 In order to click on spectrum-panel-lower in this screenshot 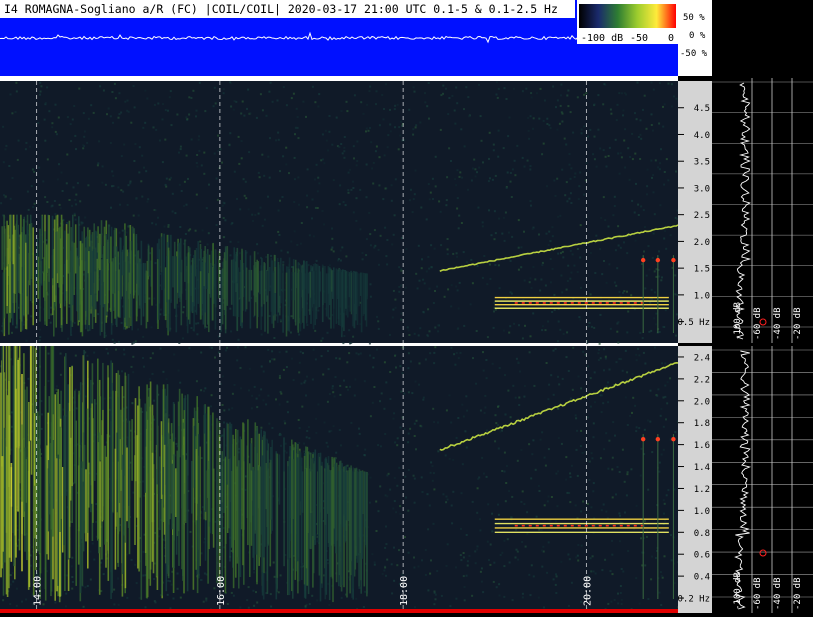, I will do `click(762, 479)`.